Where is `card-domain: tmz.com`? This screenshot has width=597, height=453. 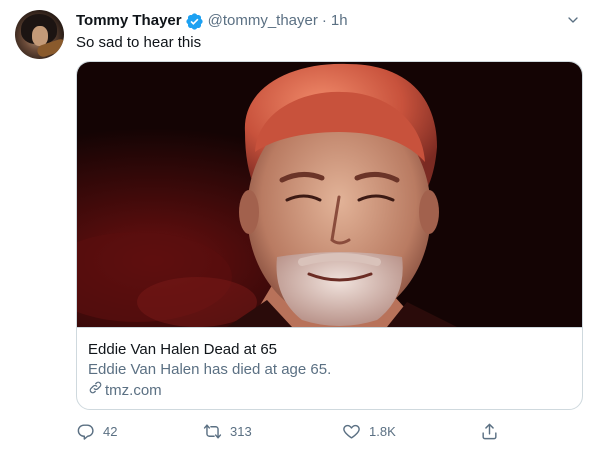
card-domain: tmz.com is located at coordinates (330, 390).